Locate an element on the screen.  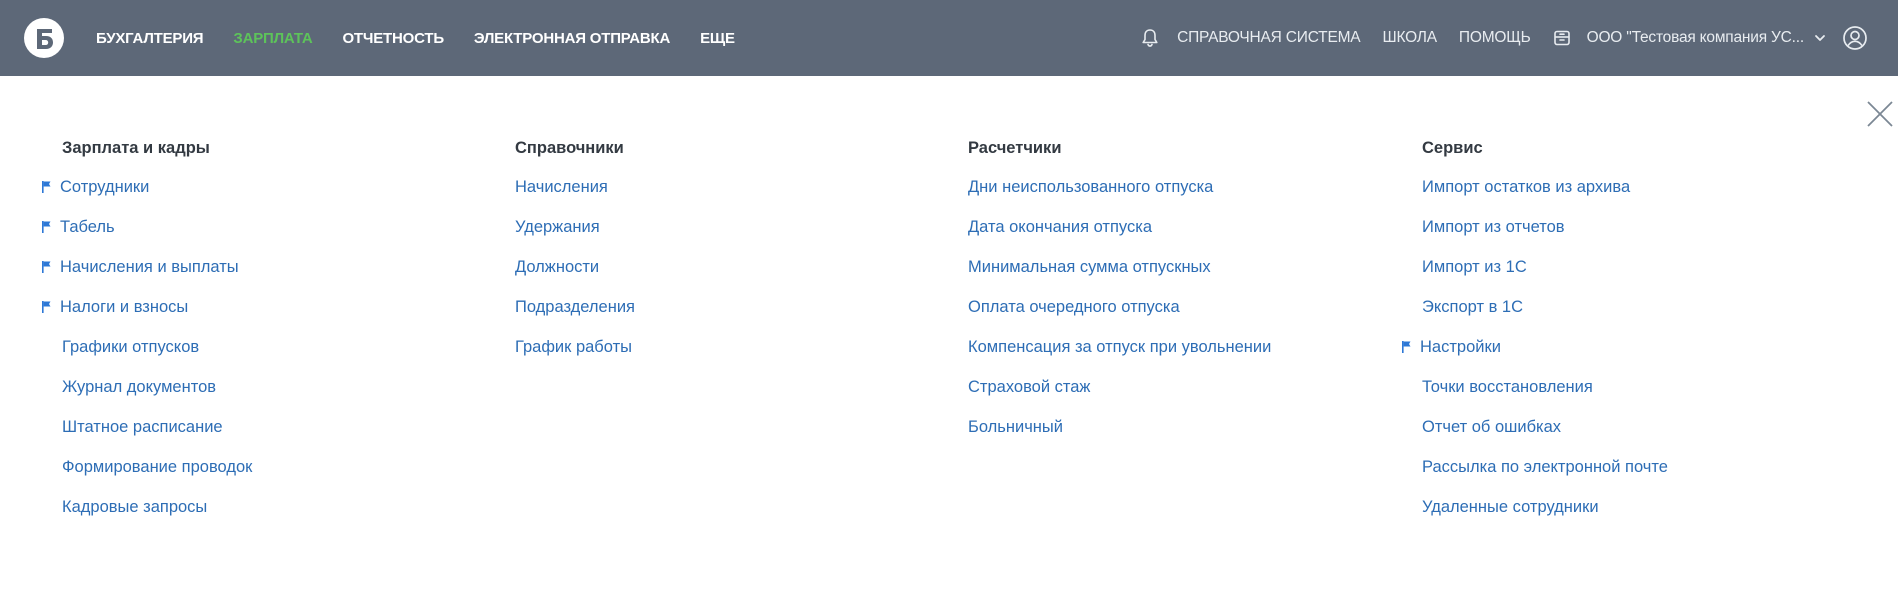
menu-link: Дни неиспользованного отпуска is located at coordinates (1090, 187).